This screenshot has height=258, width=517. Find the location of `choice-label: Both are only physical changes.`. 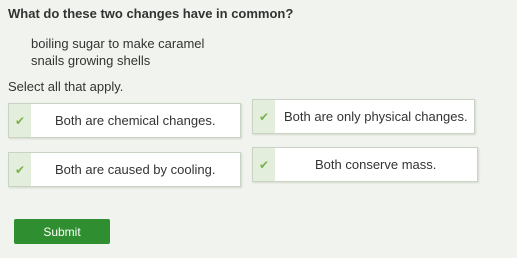

choice-label: Both are only physical changes. is located at coordinates (376, 116).